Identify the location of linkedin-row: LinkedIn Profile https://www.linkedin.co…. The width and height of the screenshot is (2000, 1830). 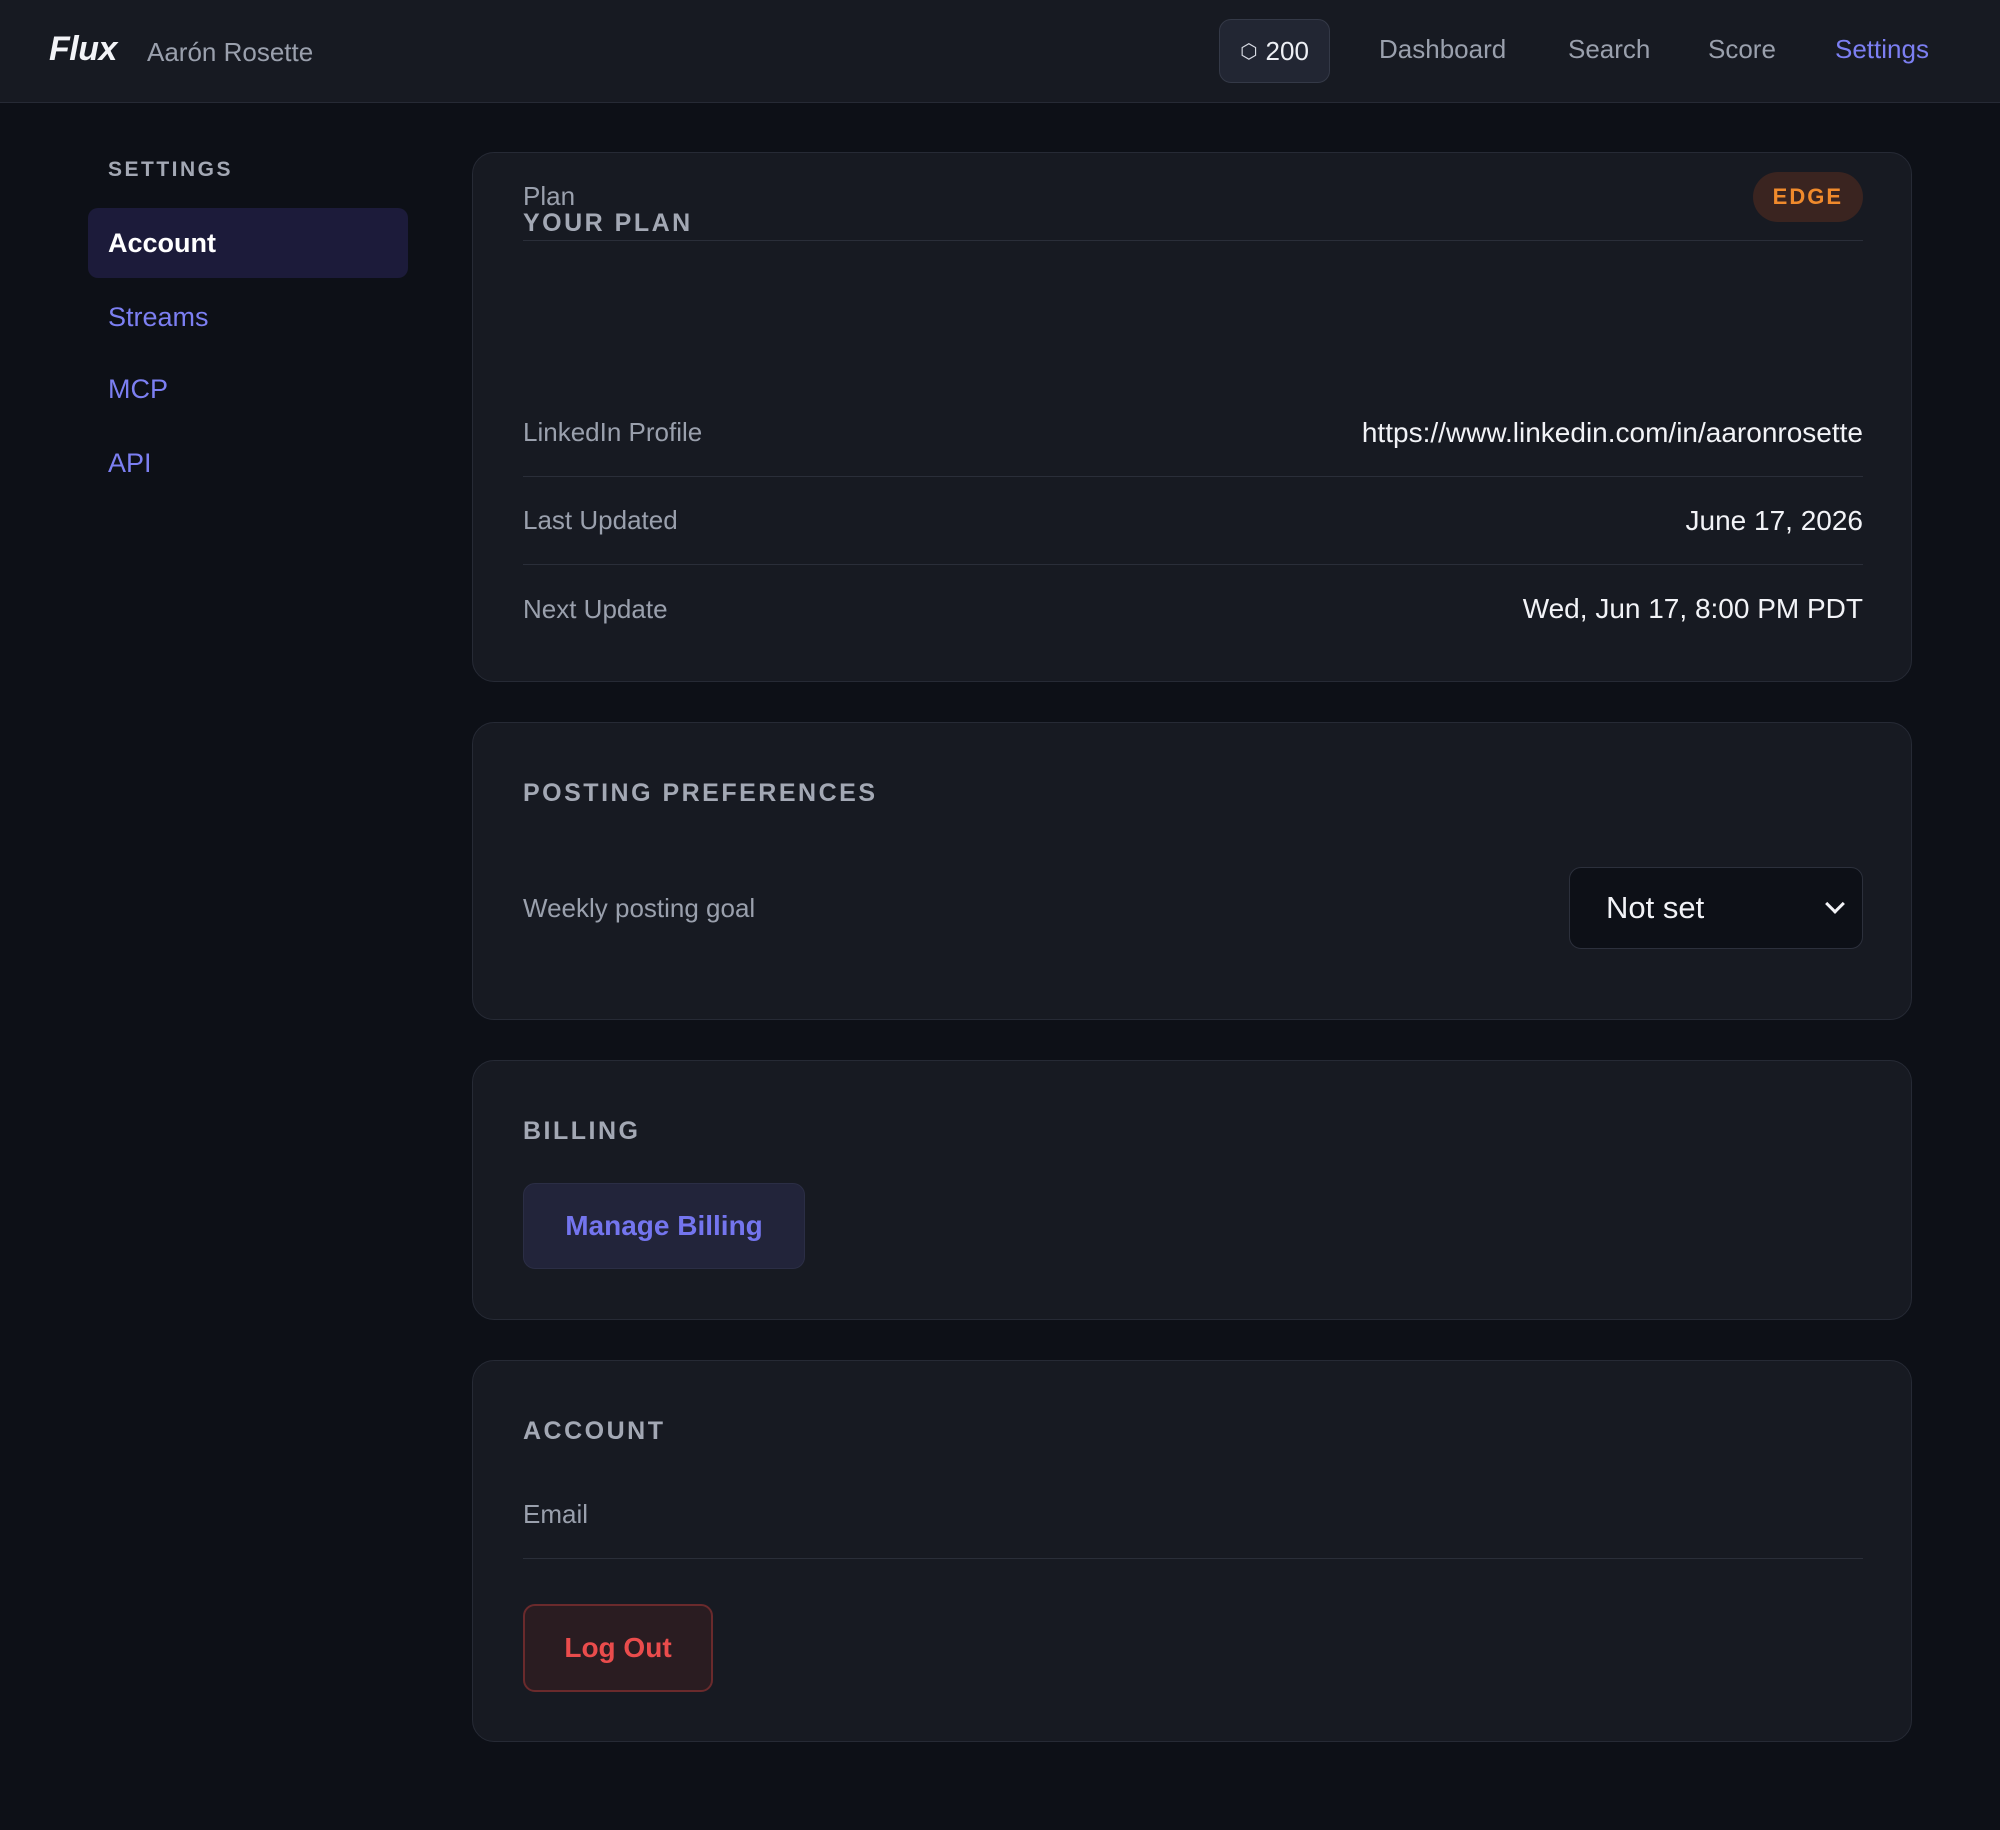
(1193, 433).